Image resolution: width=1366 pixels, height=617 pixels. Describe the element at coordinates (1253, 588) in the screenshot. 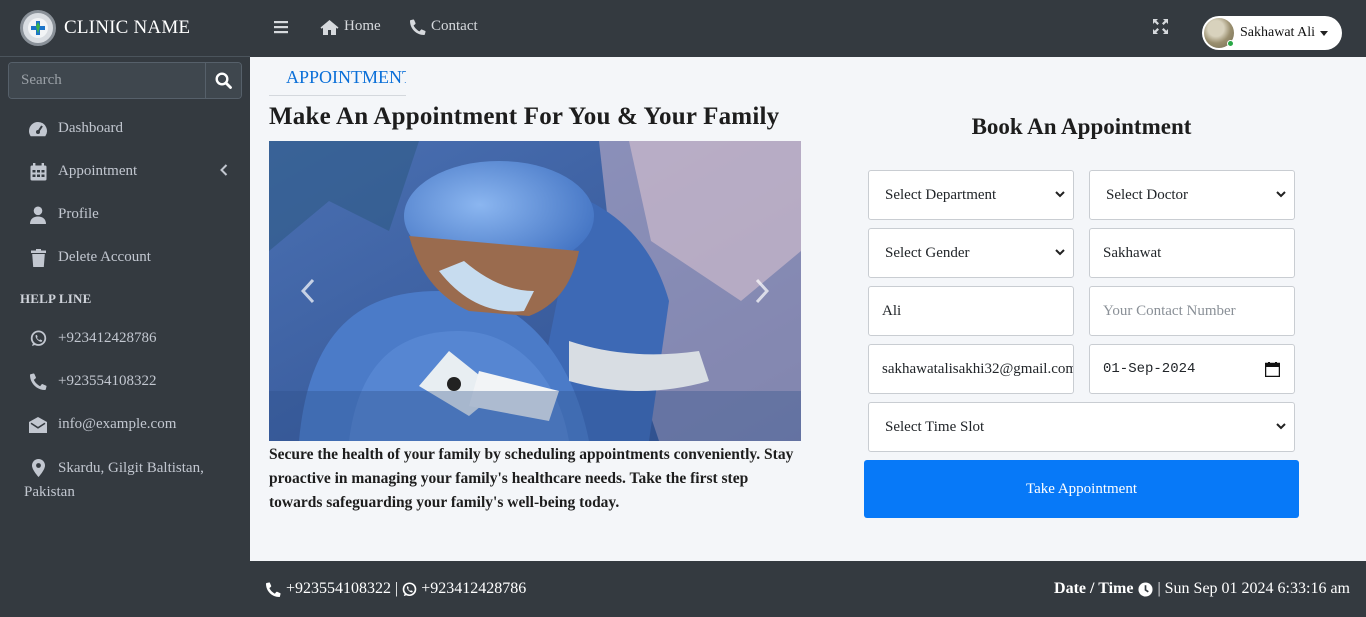

I see `datetime-value: | Sun Sep 01 2024 6:33:16 am` at that location.